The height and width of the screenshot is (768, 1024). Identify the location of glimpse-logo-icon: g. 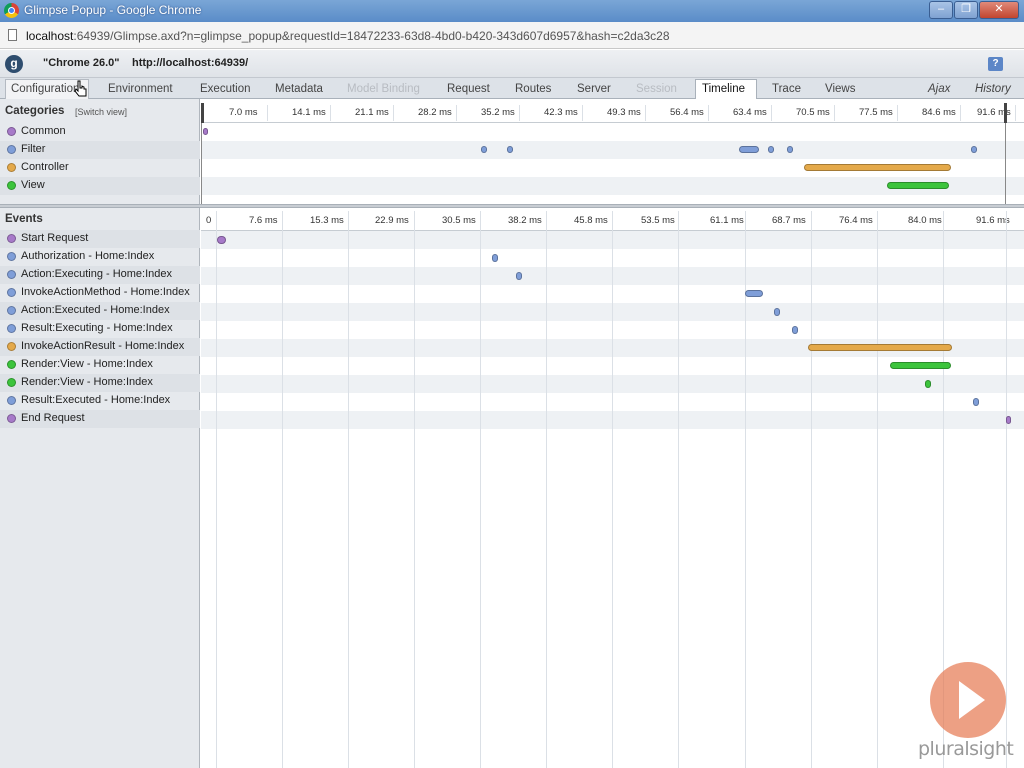
(14, 64).